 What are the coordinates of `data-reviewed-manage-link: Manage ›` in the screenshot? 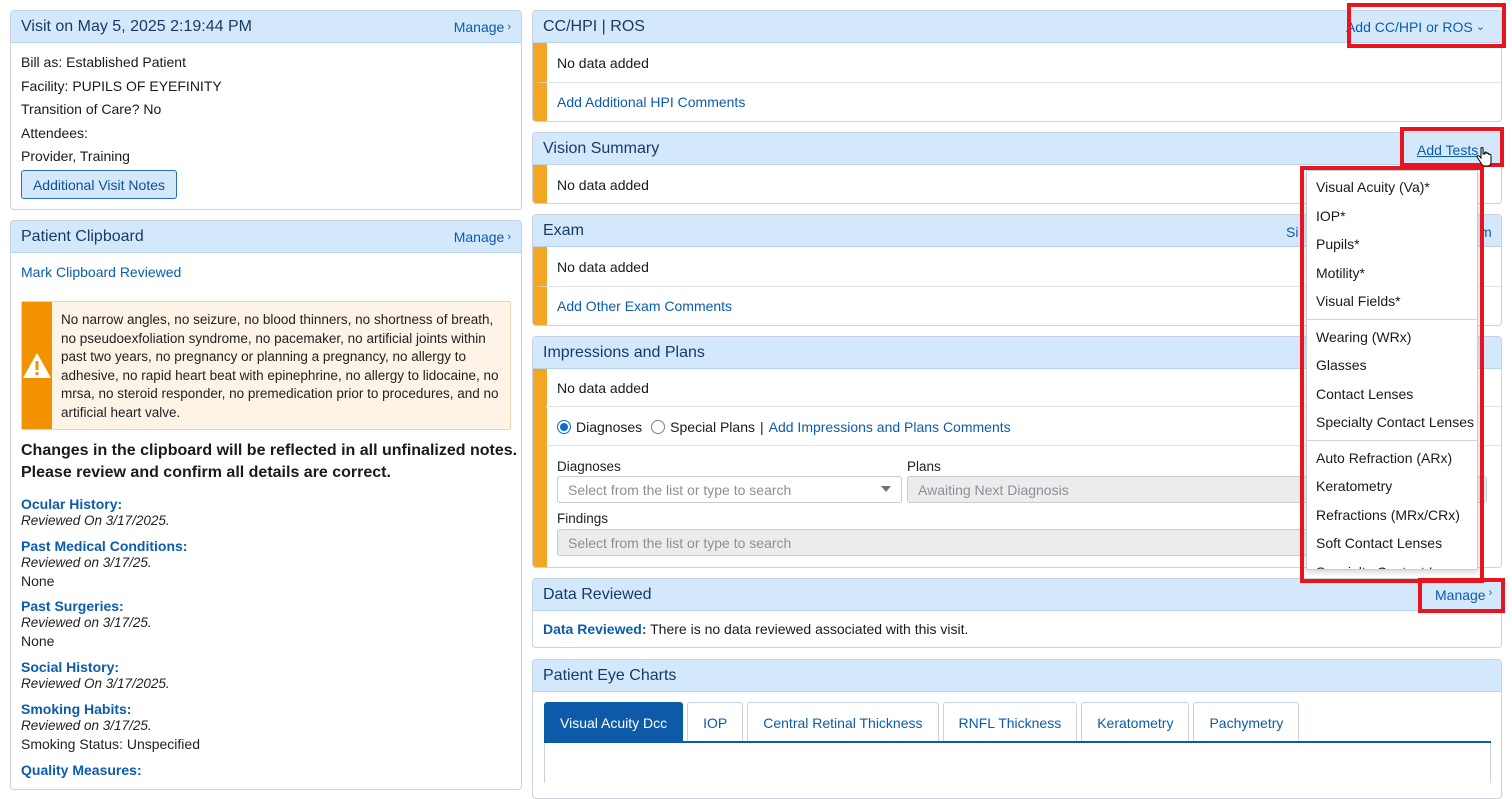 It's located at (1463, 595).